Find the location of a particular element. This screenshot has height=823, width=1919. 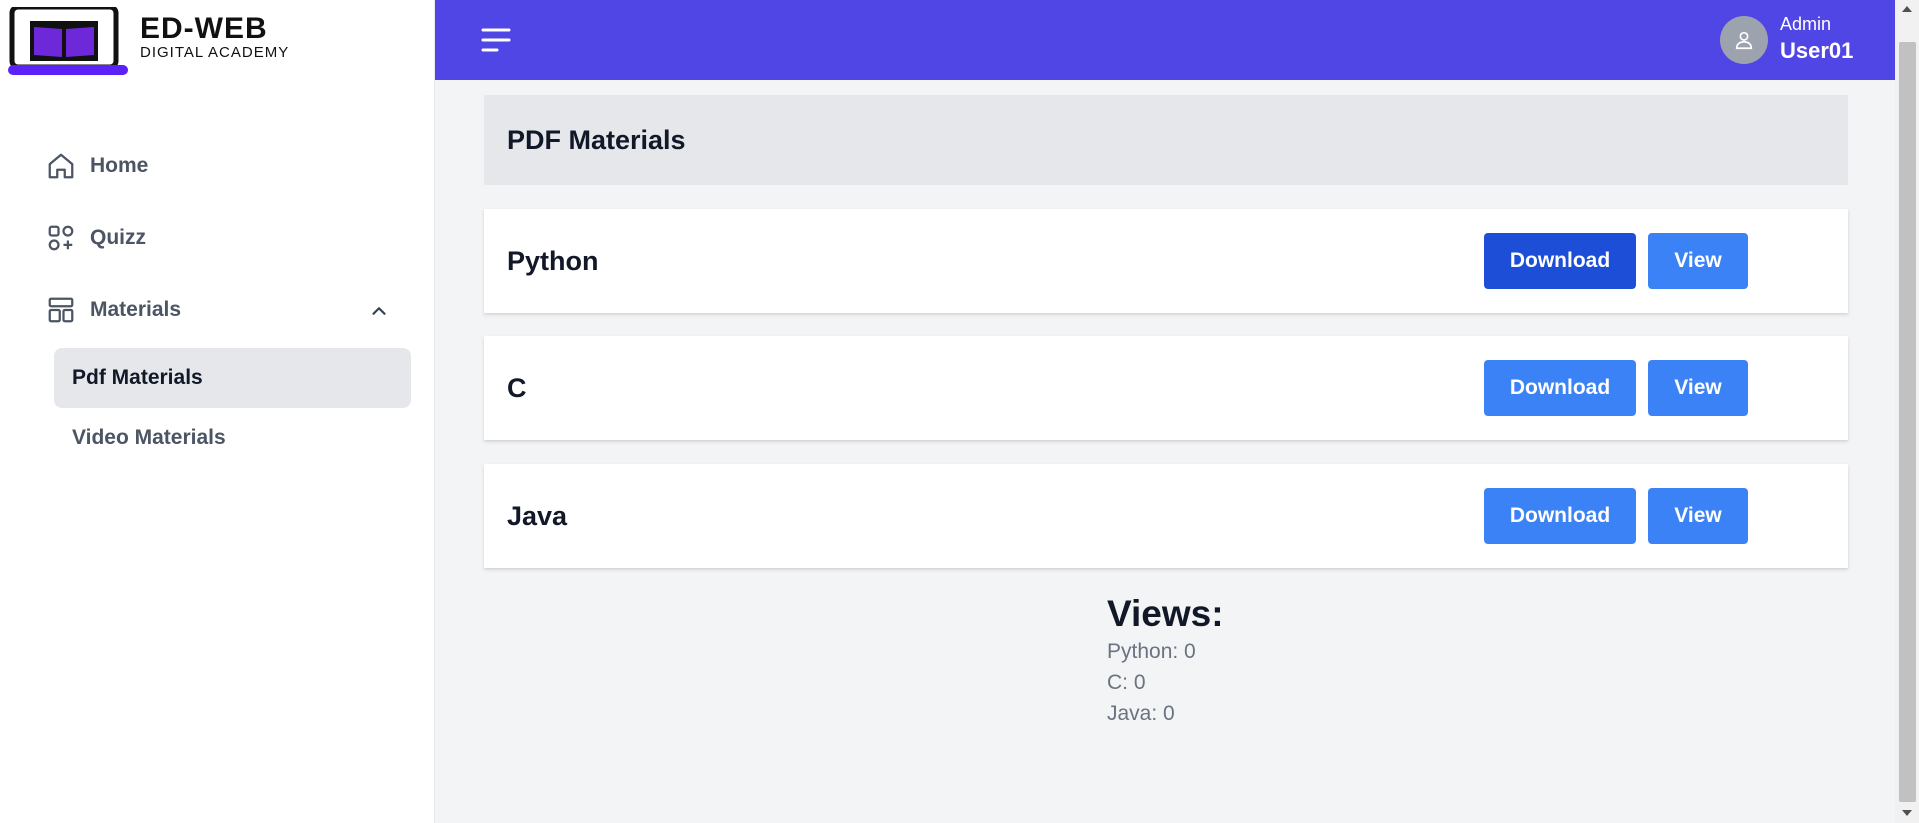

page-title: PDF Materials is located at coordinates (596, 139).